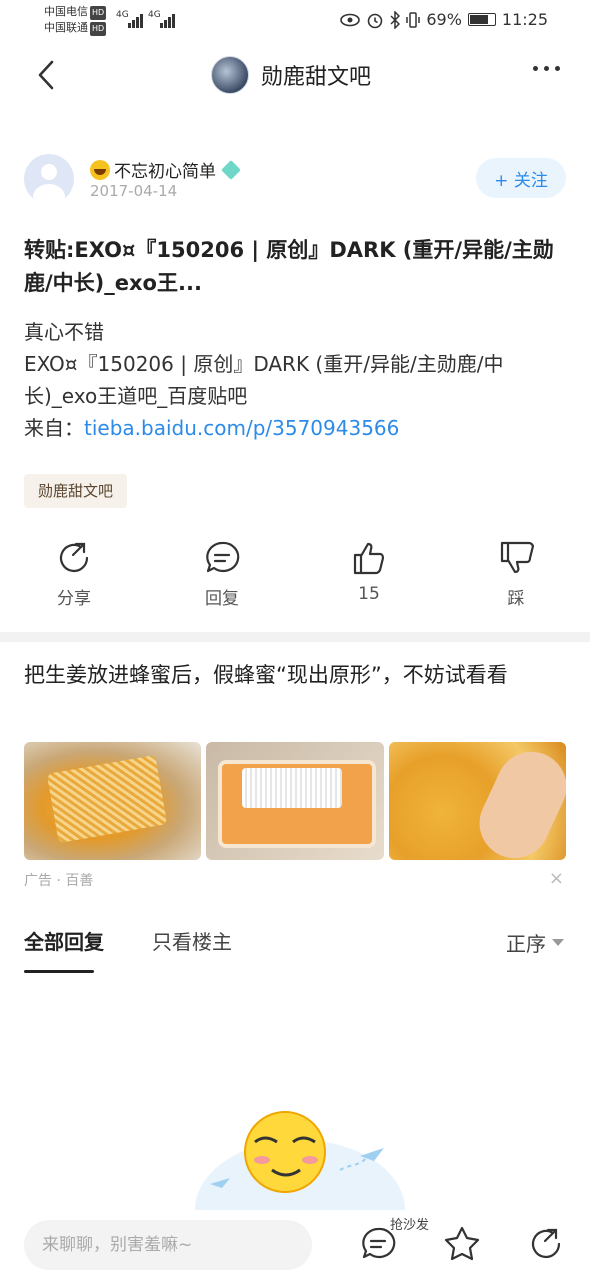 The image size is (590, 1280). I want to click on post-source: 来自：tieba.baidu.com/p/3570943566, so click(212, 428).